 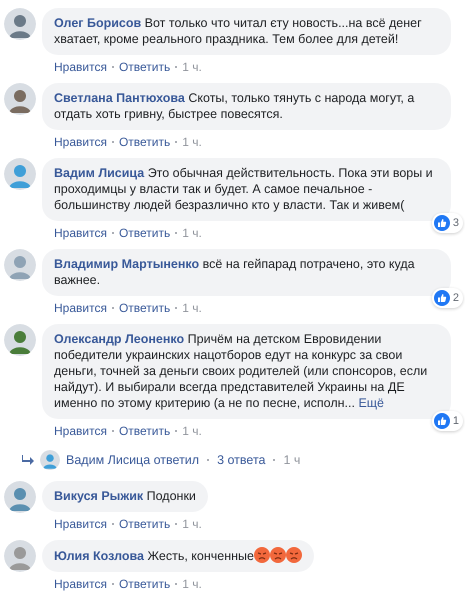 I want to click on author-link: Олександр Леоненко, so click(x=119, y=339).